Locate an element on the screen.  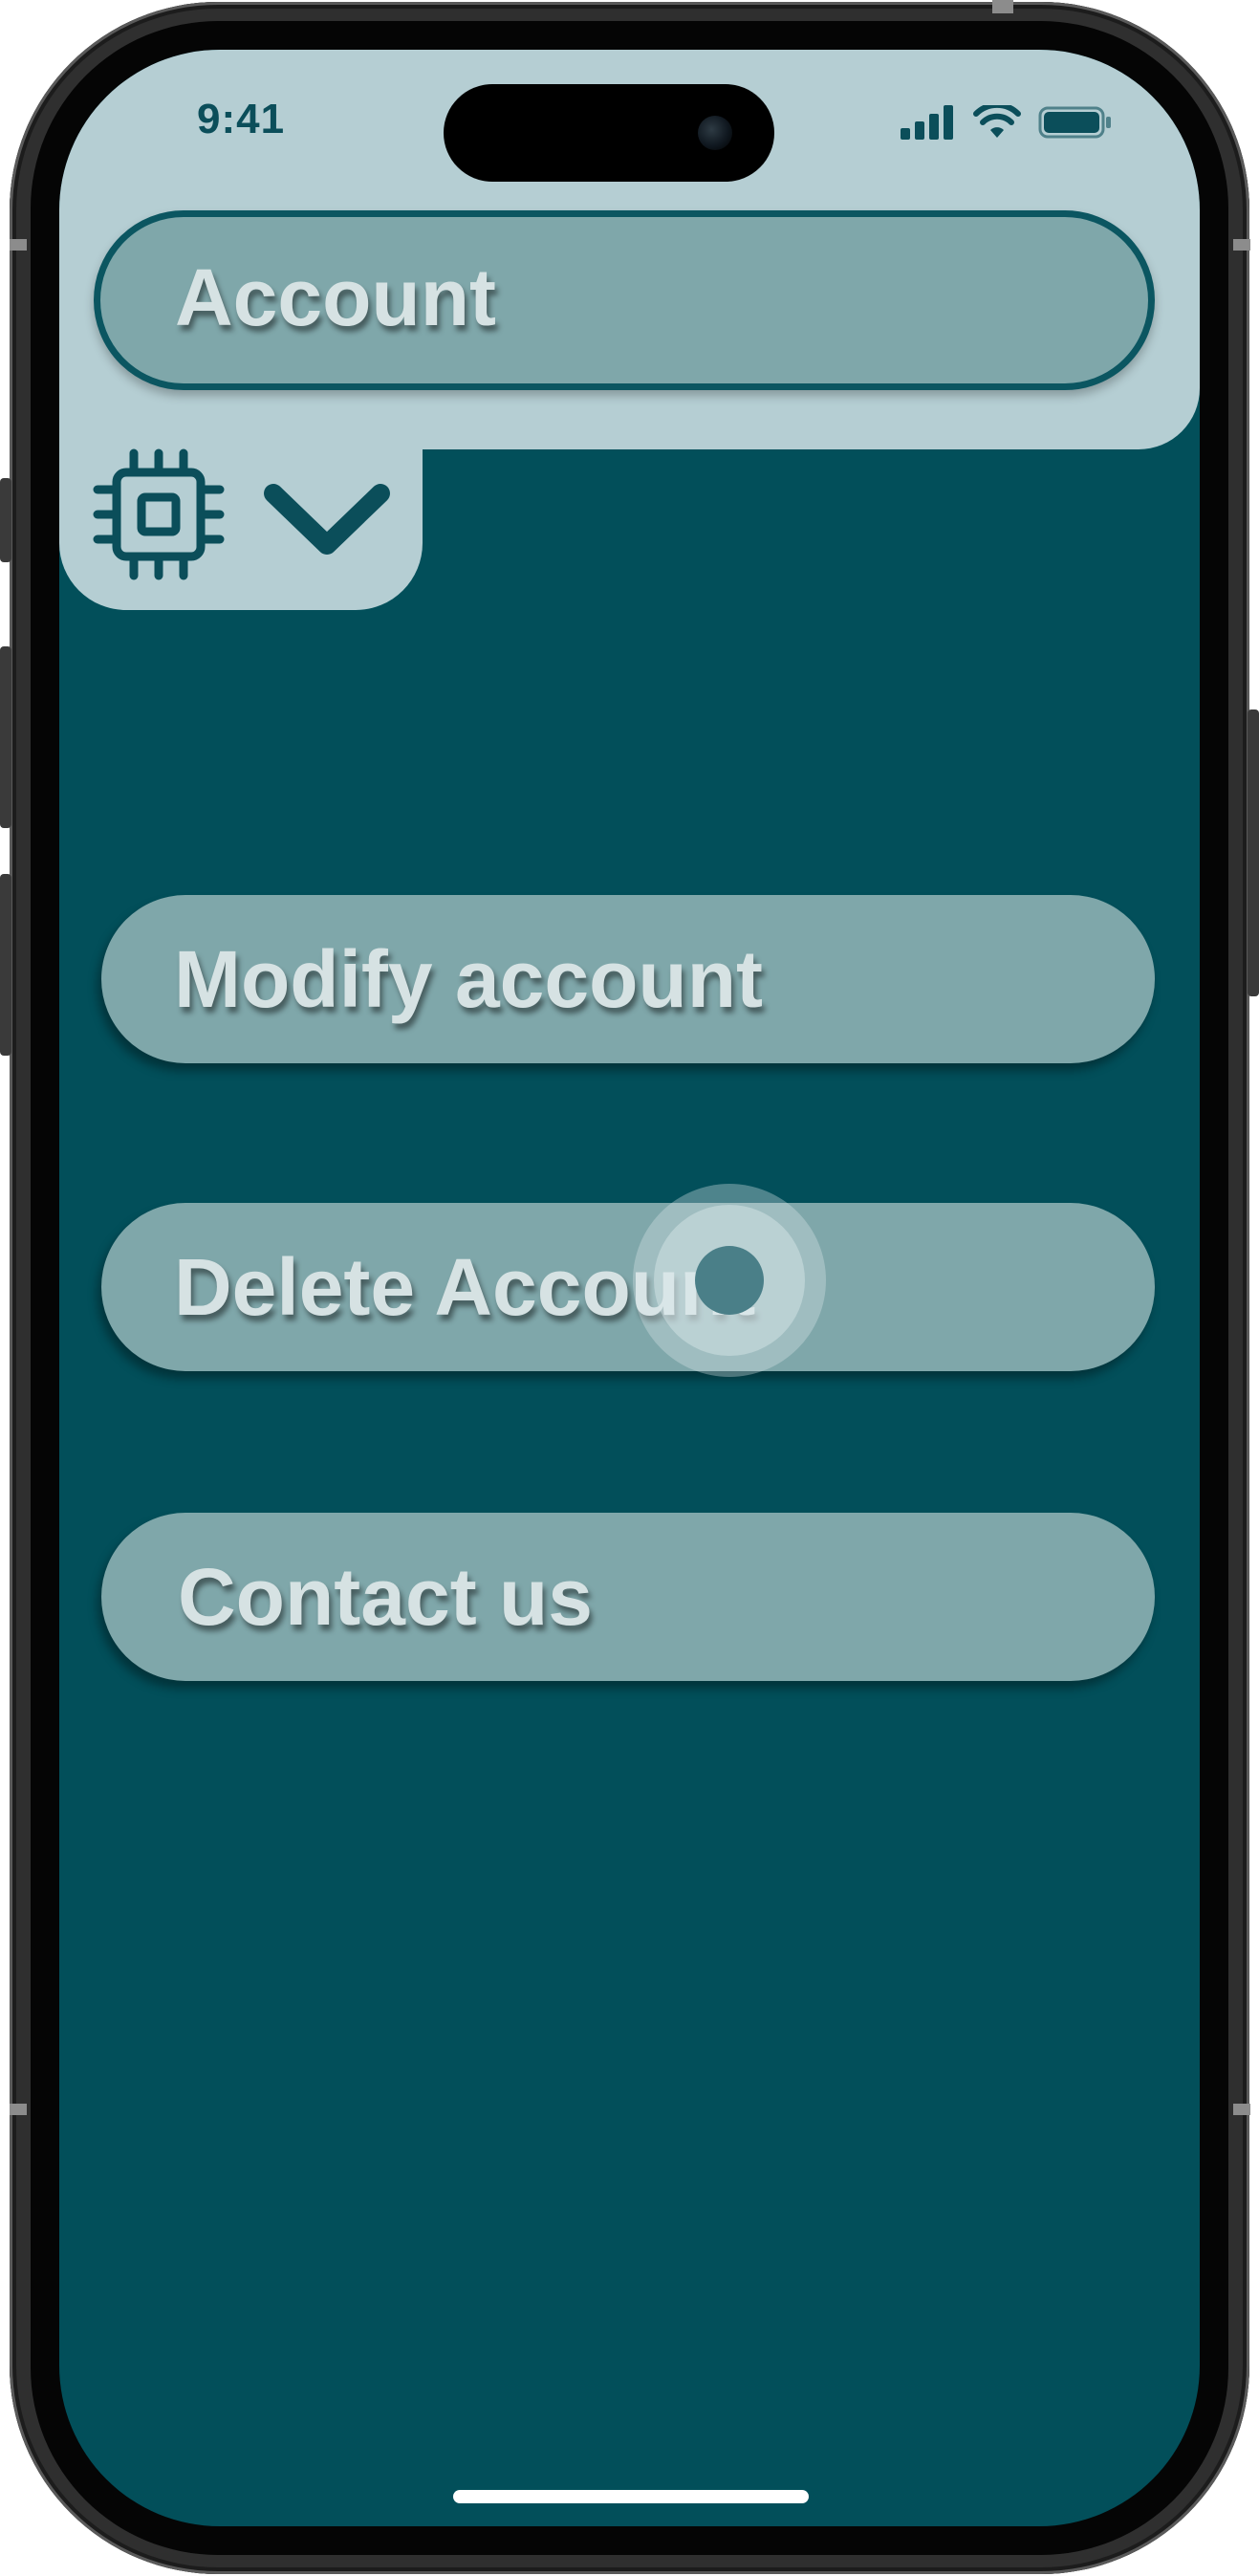
touch-indicator-dot is located at coordinates (729, 1280).